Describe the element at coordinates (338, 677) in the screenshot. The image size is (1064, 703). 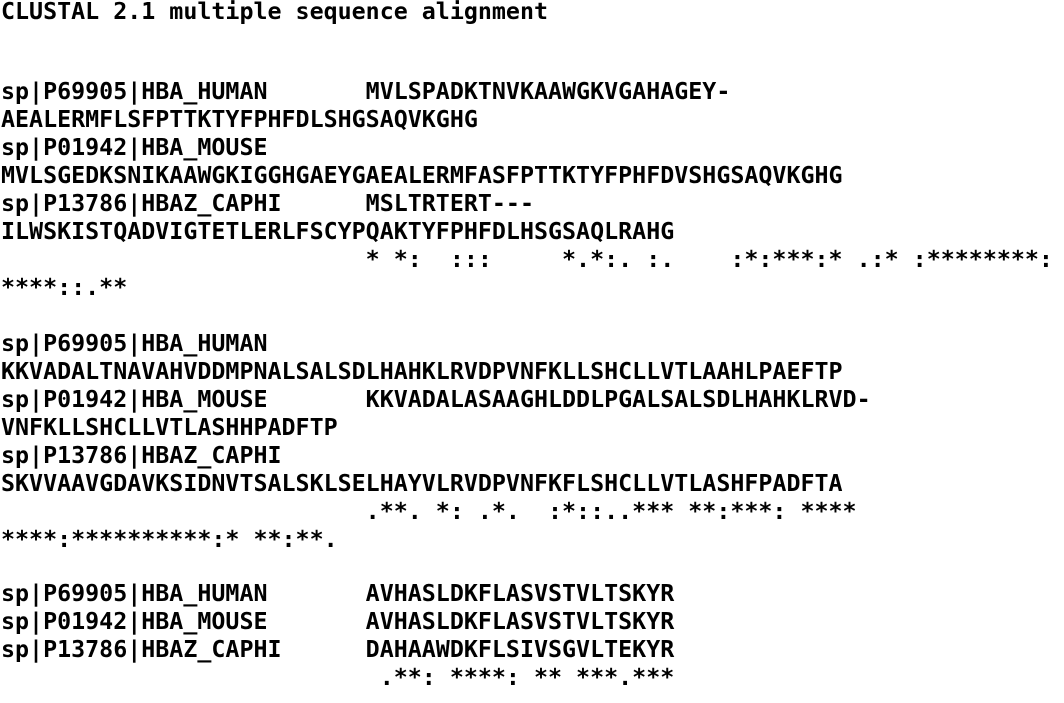
I see `conservation-line: .**: ****: ** ***.***` at that location.